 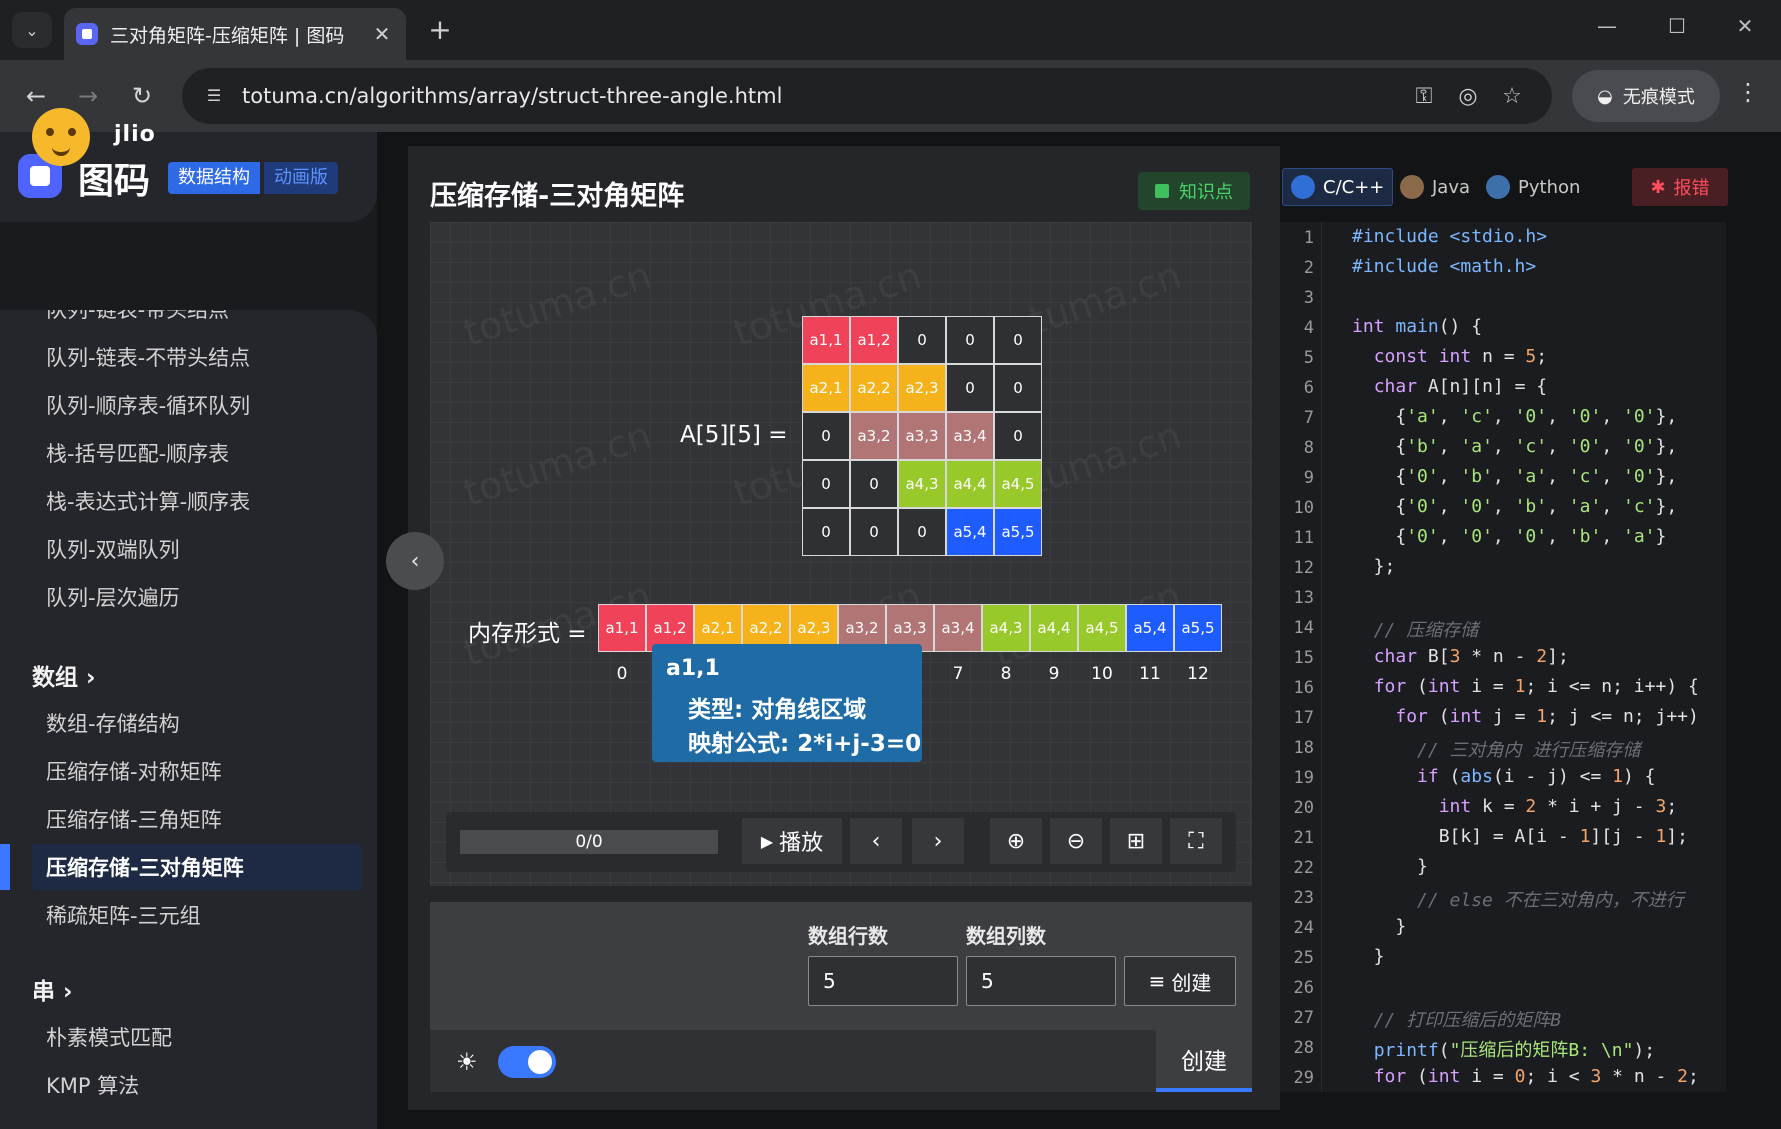 What do you see at coordinates (1533, 187) in the screenshot?
I see `lang-tab-python: Python` at bounding box center [1533, 187].